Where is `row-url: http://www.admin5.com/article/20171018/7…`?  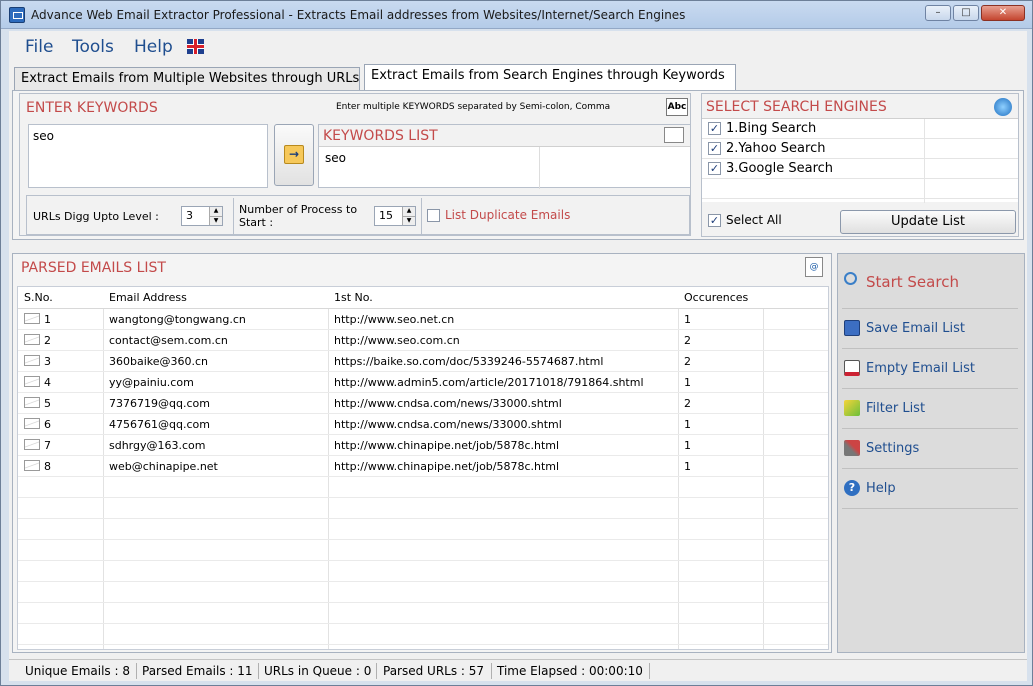
row-url: http://www.admin5.com/article/20171018/7… is located at coordinates (489, 382).